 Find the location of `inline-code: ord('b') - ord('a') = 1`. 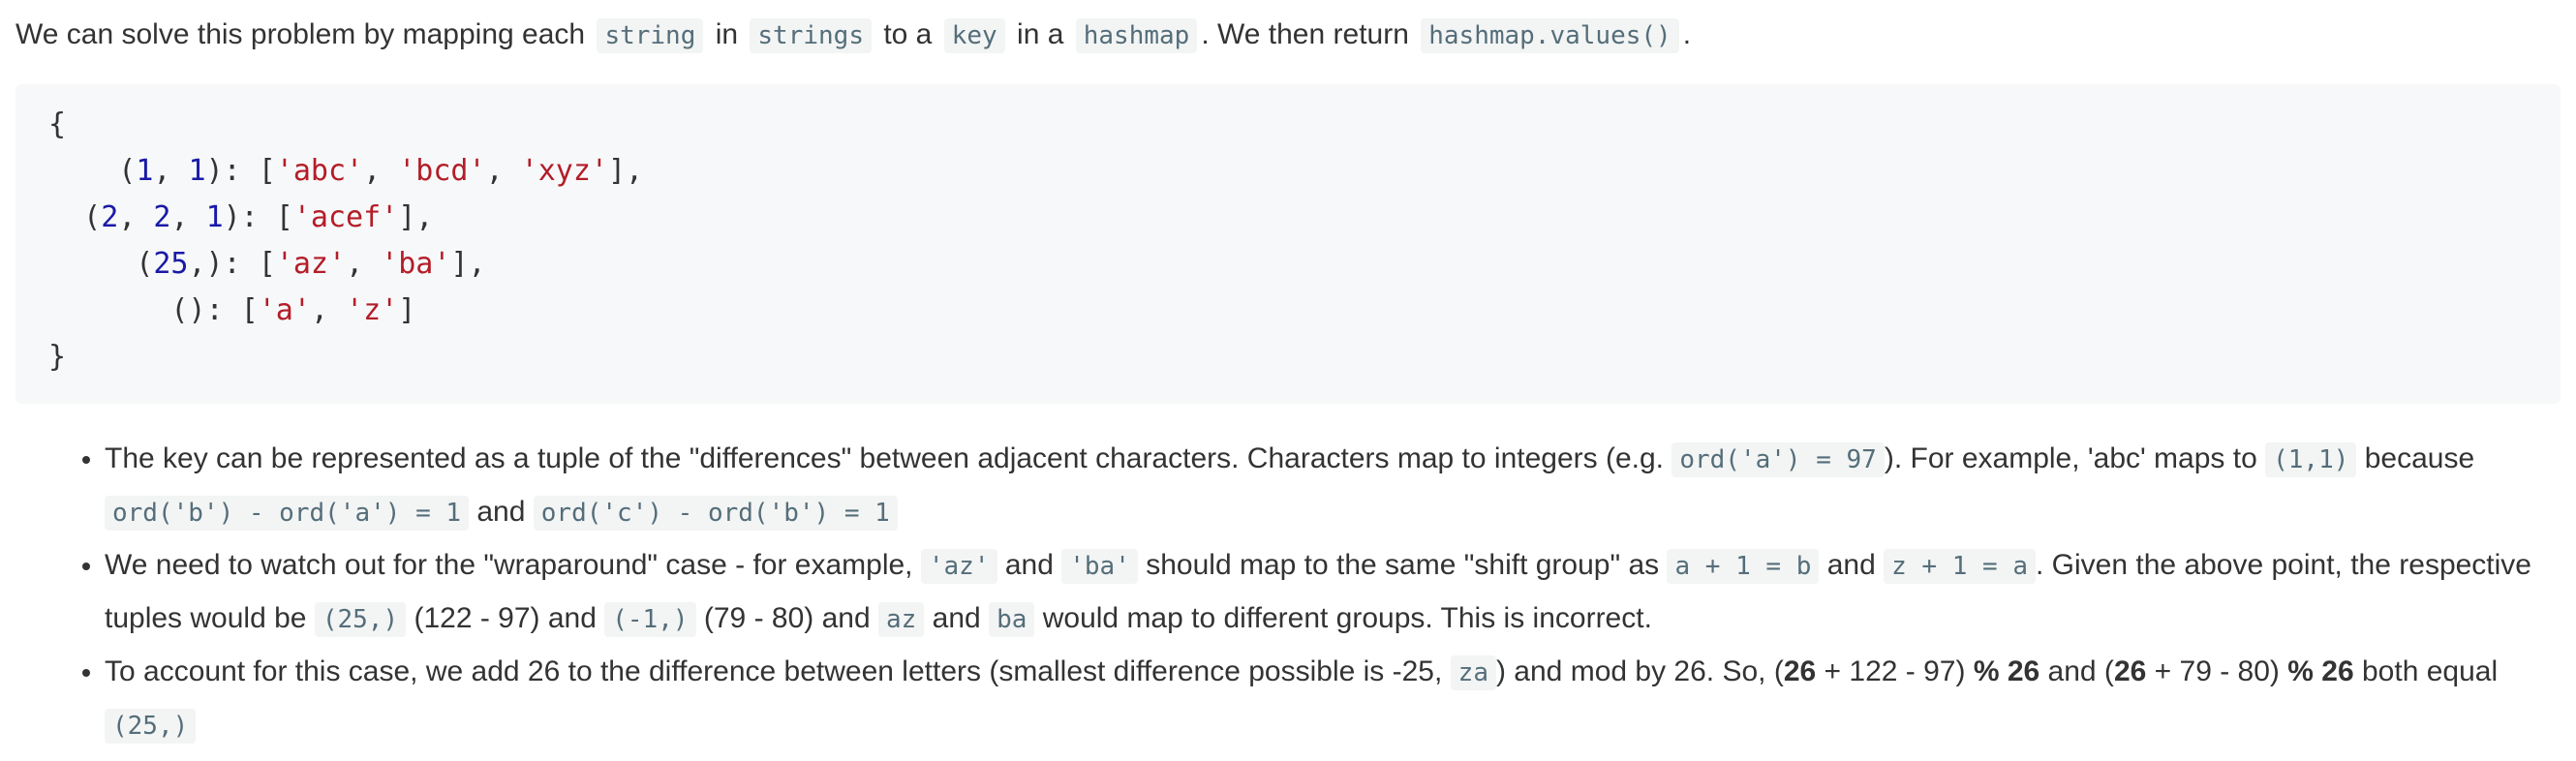

inline-code: ord('b') - ord('a') = 1 is located at coordinates (287, 513).